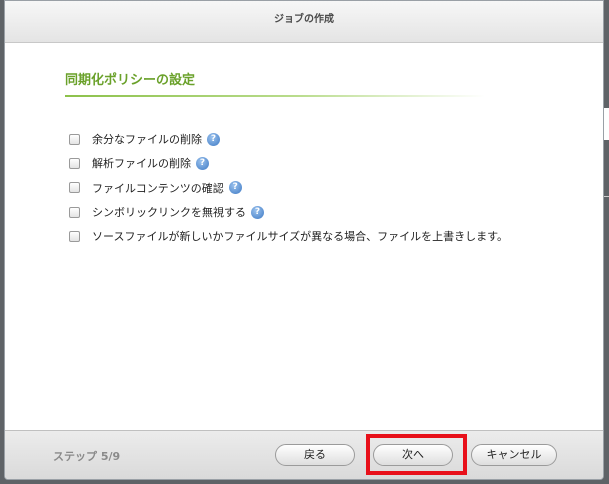 Image resolution: width=609 pixels, height=484 pixels. I want to click on dialog-title: ジョブの作成, so click(304, 22).